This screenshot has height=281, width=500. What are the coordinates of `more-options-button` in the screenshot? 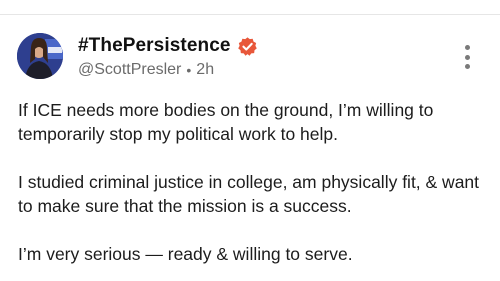 It's located at (467, 57).